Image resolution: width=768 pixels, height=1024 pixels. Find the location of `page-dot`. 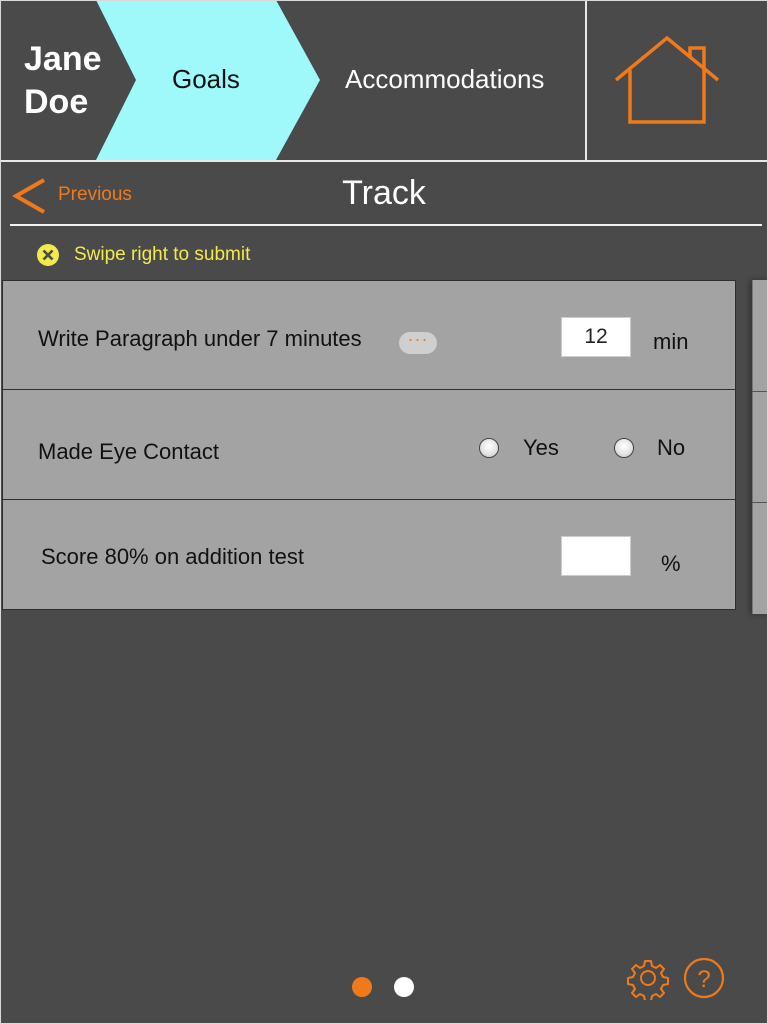

page-dot is located at coordinates (404, 987).